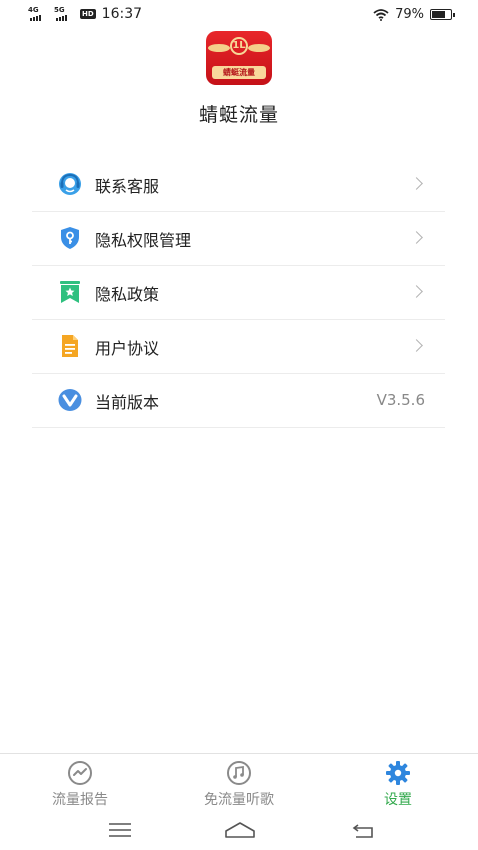 This screenshot has height=850, width=478. I want to click on bottom-nav: 流量报告 免流量听歌 设置, so click(239, 783).